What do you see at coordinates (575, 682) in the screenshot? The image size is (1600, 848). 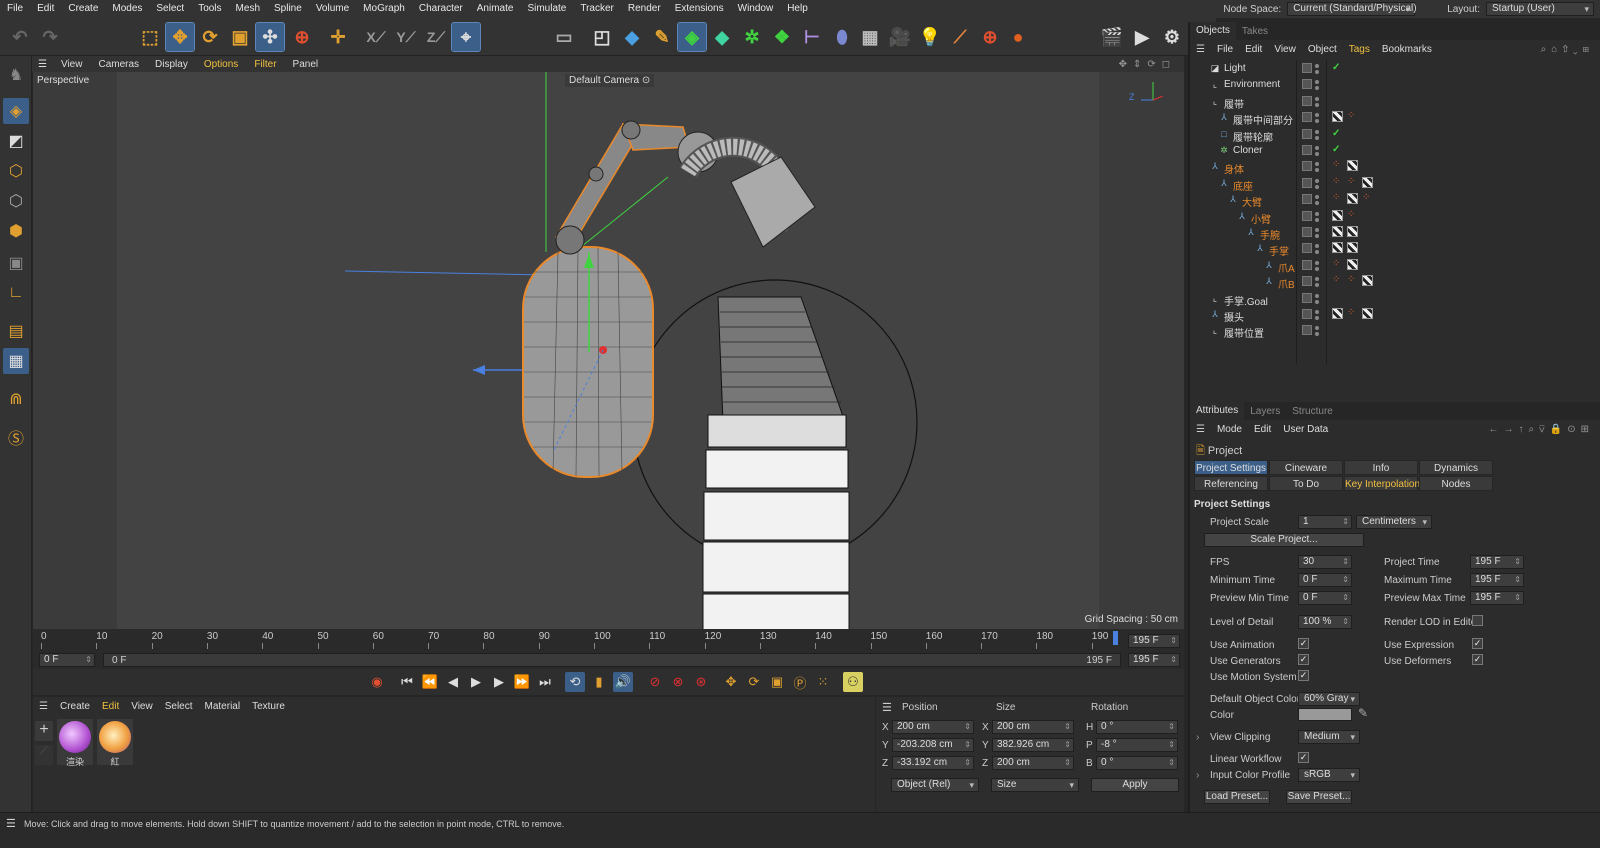 I see `loop-icon: ⟲` at bounding box center [575, 682].